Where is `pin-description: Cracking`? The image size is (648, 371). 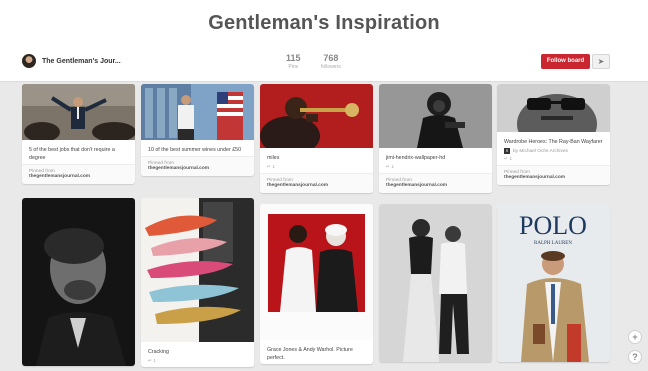
pin-description: Cracking is located at coordinates (158, 352).